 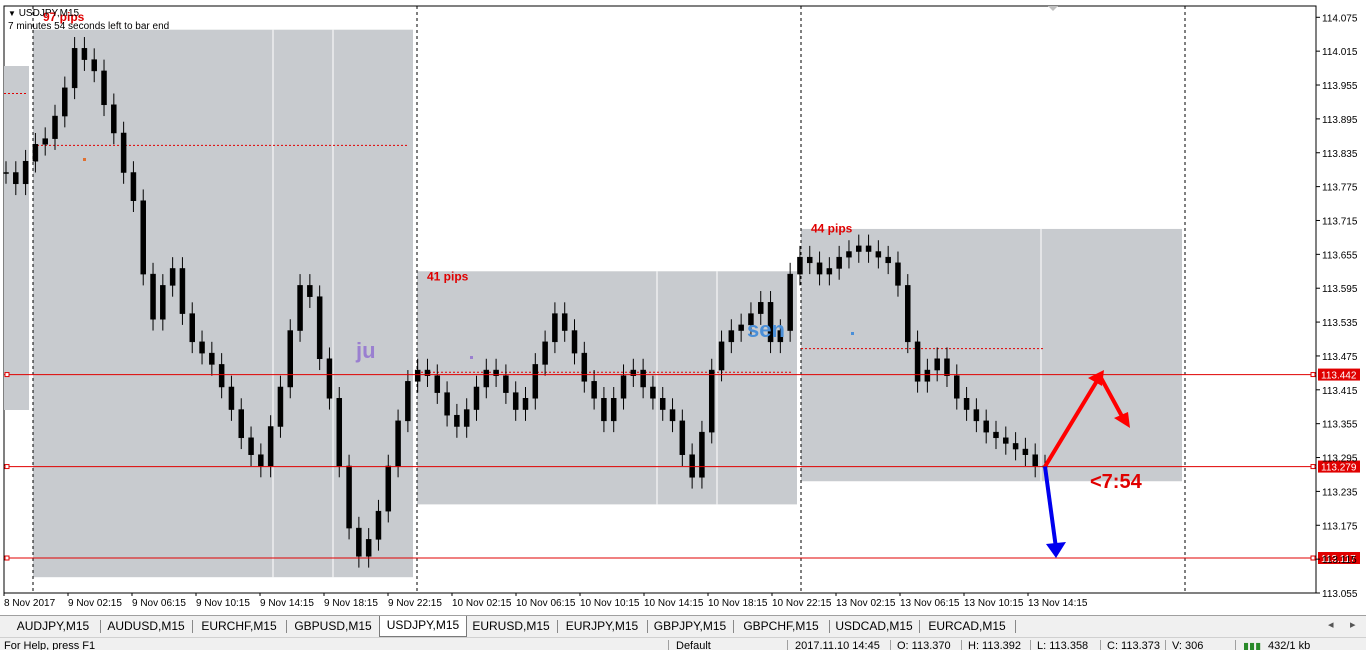 What do you see at coordinates (1340, 120) in the screenshot?
I see `y-axis-tick-label: 113.895` at bounding box center [1340, 120].